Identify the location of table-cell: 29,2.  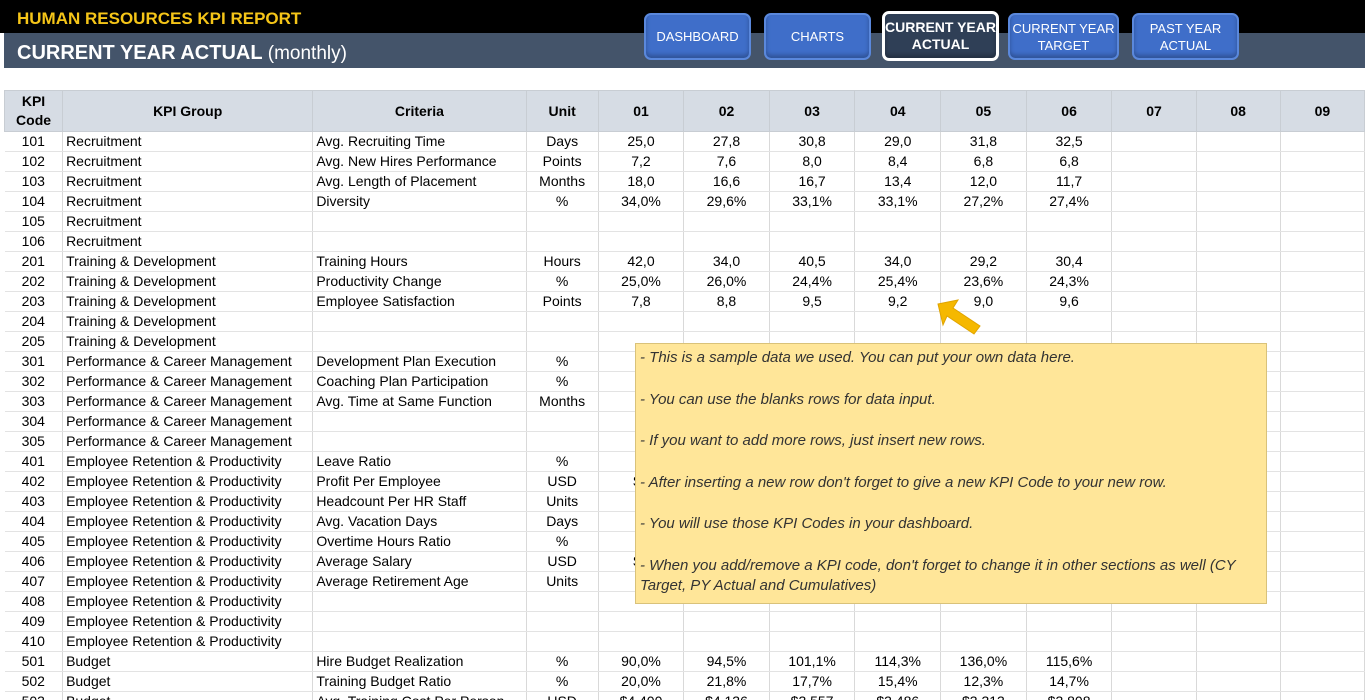
(983, 261).